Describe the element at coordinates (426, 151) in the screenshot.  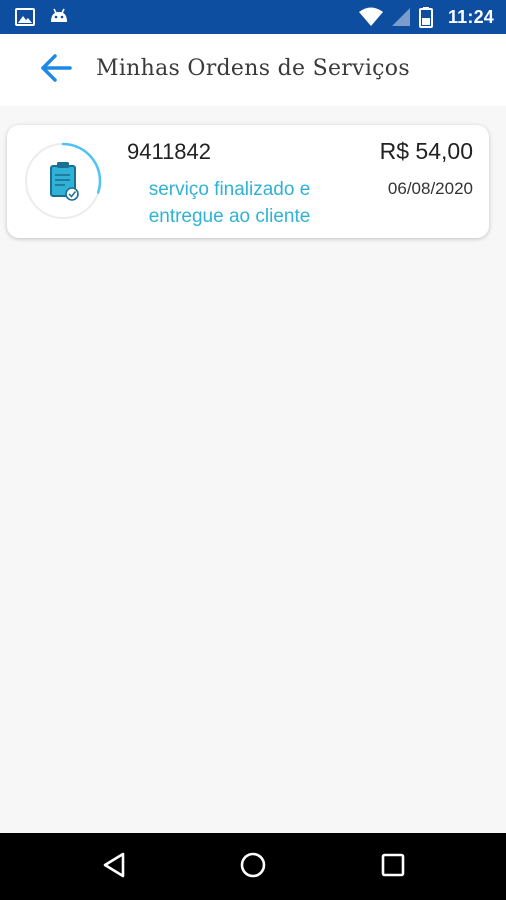
I see `order-price: R$ 54,00` at that location.